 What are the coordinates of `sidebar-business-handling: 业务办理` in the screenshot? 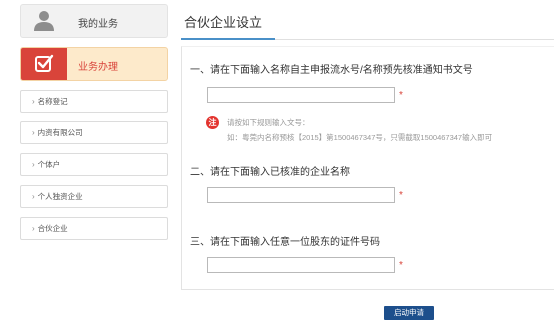 It's located at (94, 64).